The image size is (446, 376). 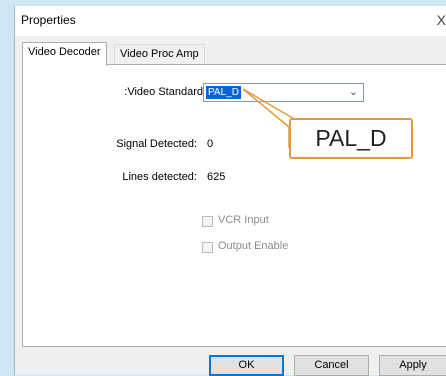 I want to click on tab-video-decoder: Video Decoder, so click(x=64, y=54).